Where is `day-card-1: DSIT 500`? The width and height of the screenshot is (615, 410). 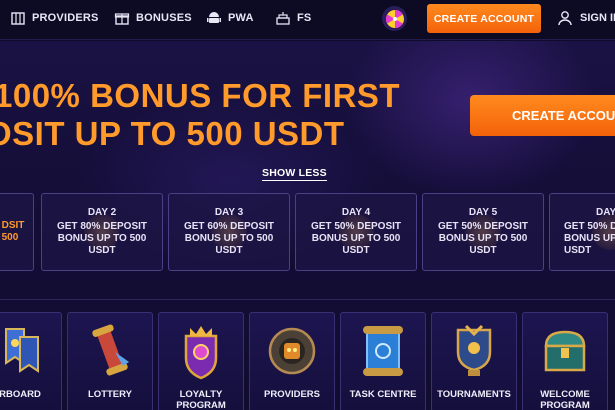 day-card-1: DSIT 500 is located at coordinates (17, 232).